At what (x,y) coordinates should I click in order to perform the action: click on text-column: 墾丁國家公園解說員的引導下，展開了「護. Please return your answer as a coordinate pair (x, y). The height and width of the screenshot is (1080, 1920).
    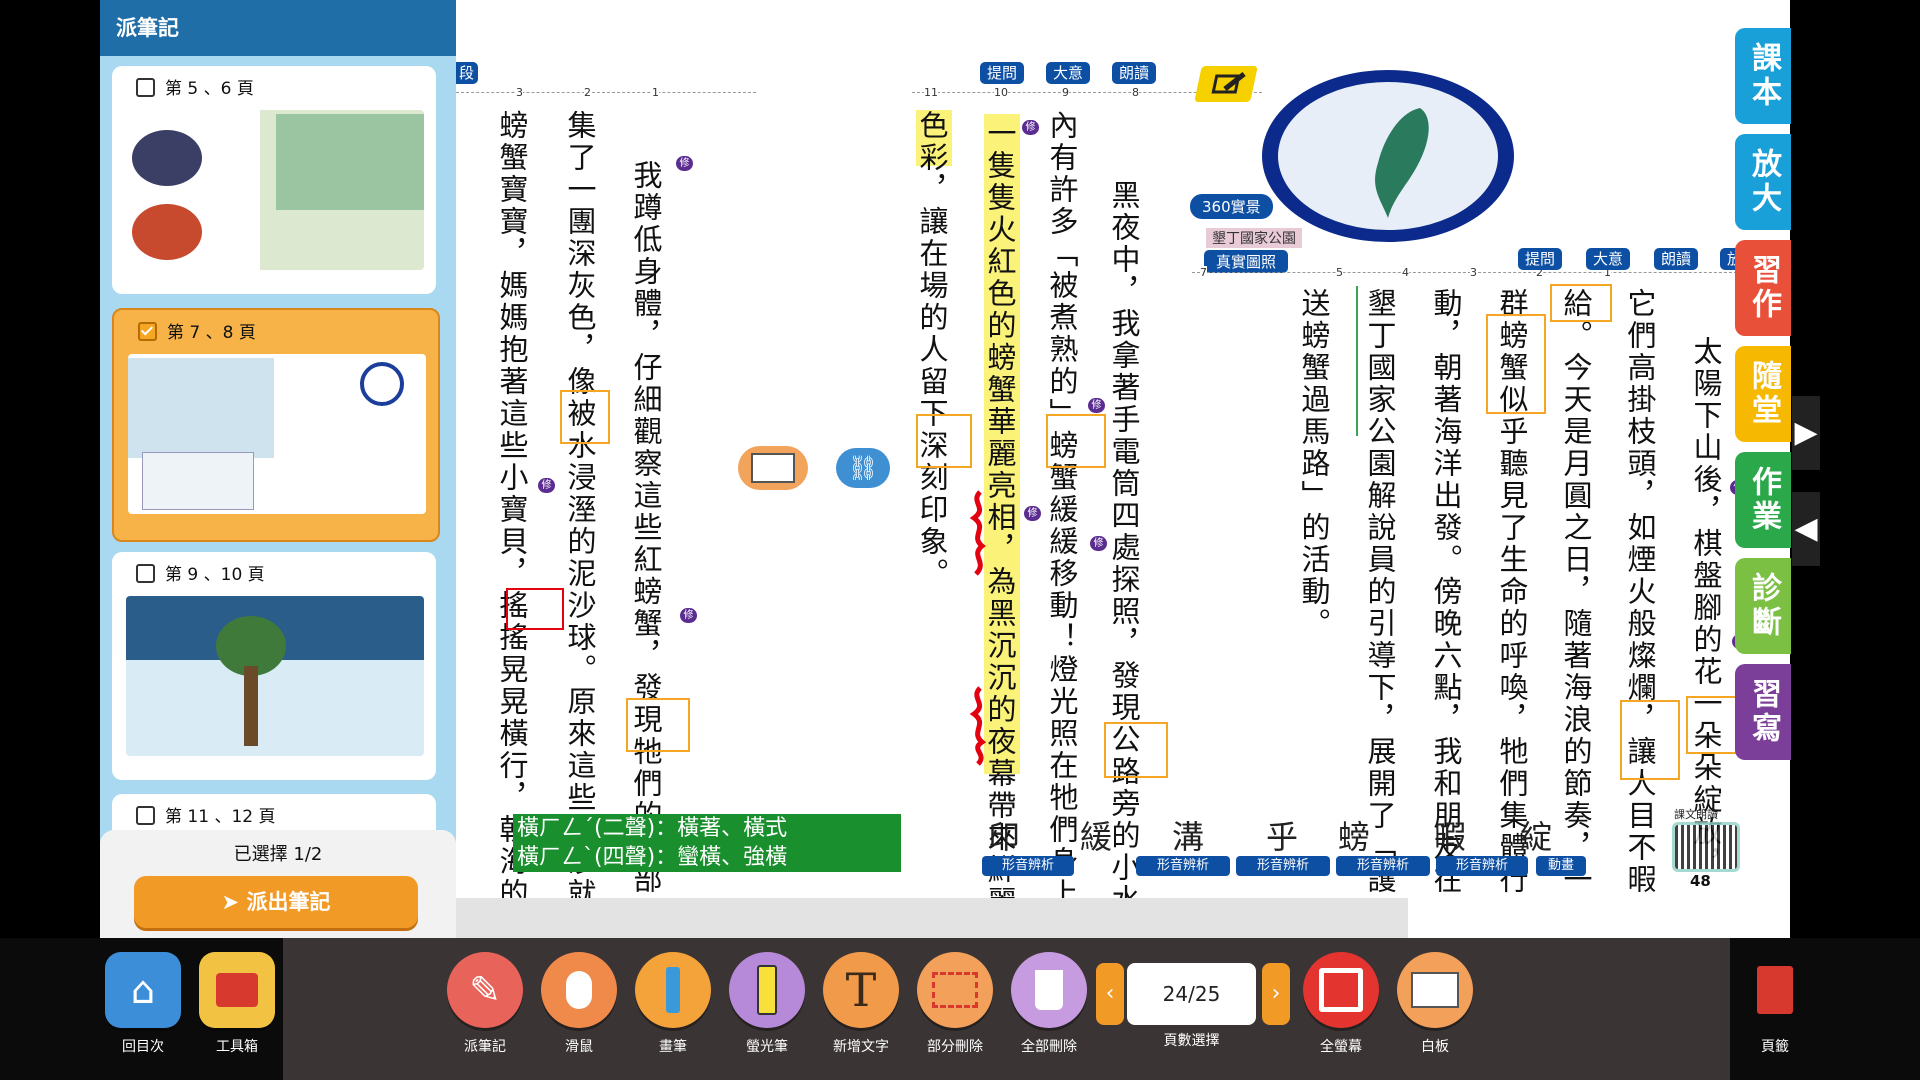
    Looking at the image, I should click on (1380, 592).